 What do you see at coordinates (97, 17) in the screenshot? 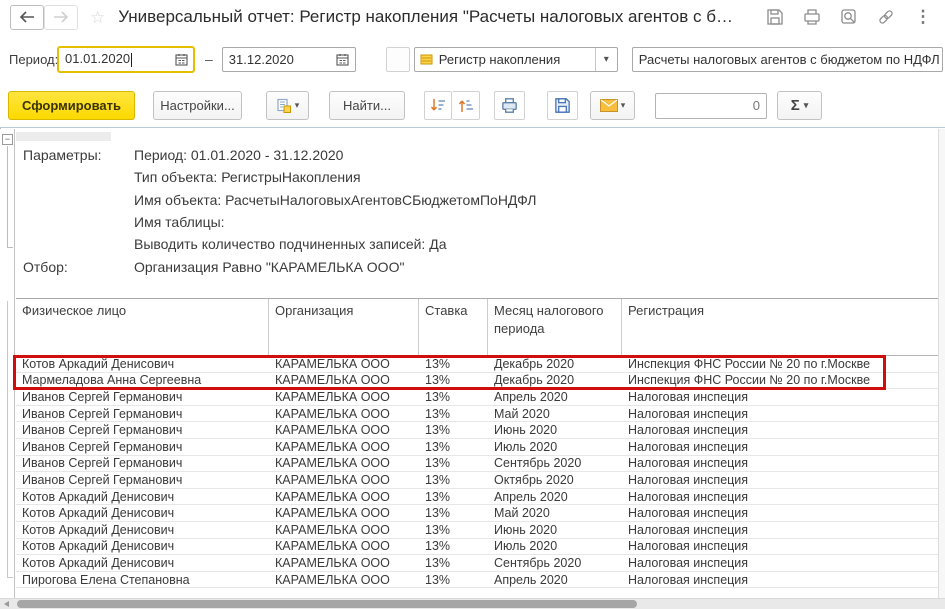
I see `favorite-star-icon: ☆` at bounding box center [97, 17].